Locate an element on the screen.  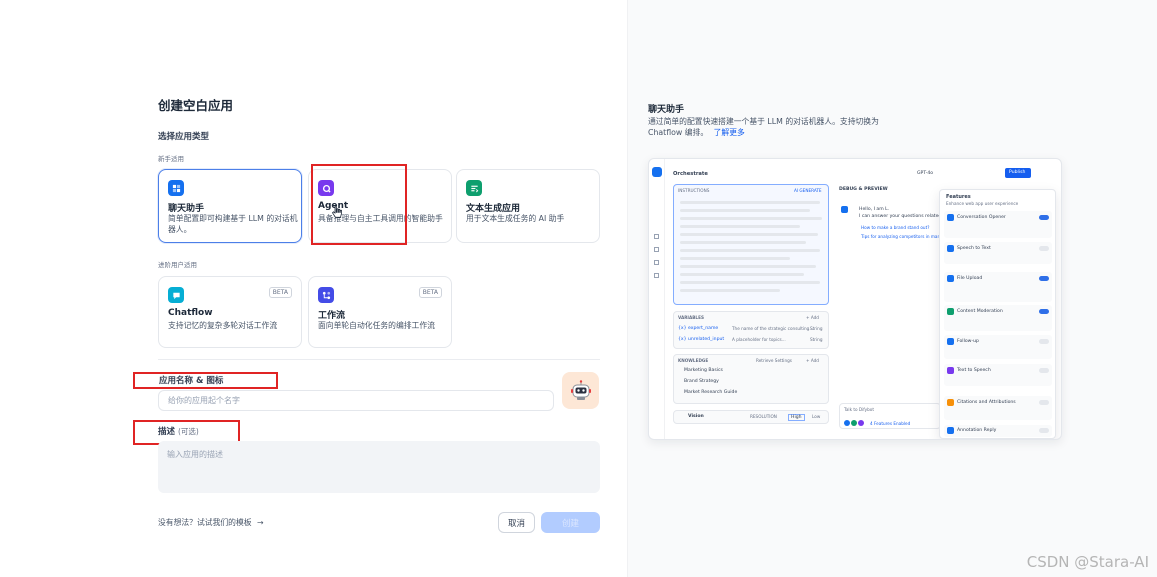
preview-desc-line2: Chatflow 编排。 is located at coordinates (678, 132).